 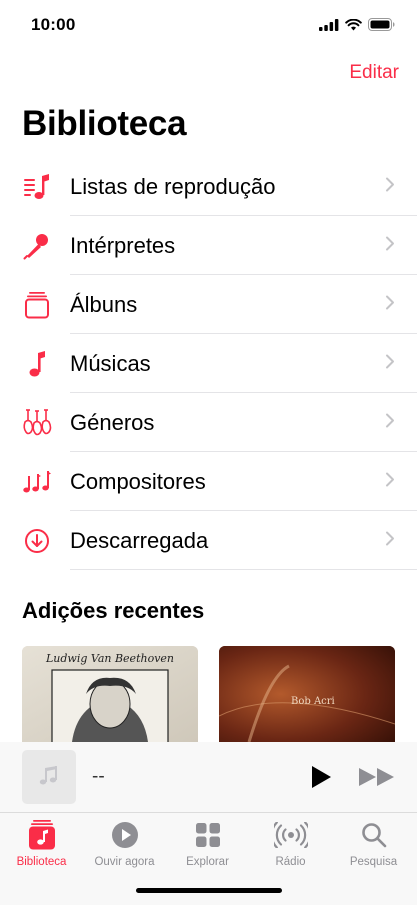 I want to click on signal-icon, so click(x=329, y=24).